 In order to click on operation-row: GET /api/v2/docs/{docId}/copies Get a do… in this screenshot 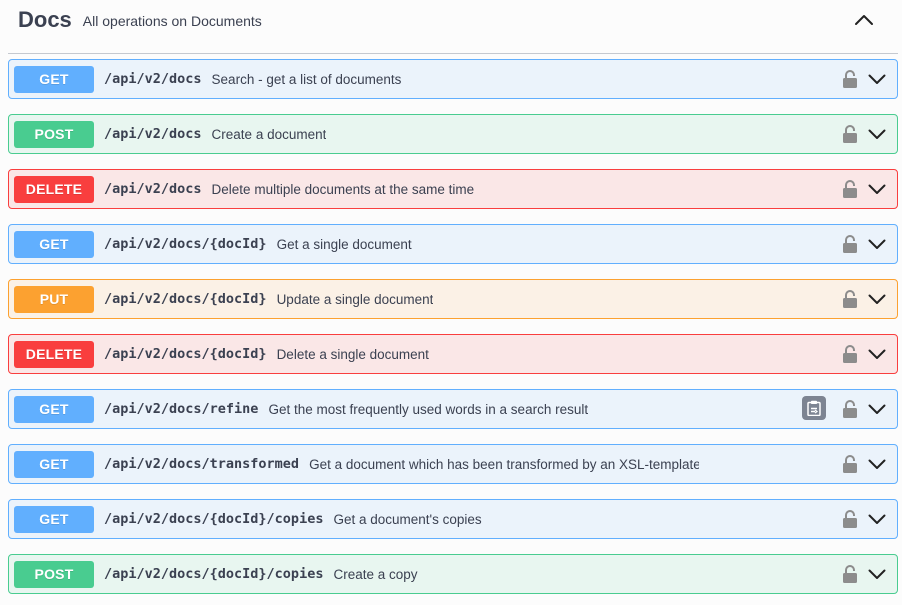, I will do `click(453, 519)`.